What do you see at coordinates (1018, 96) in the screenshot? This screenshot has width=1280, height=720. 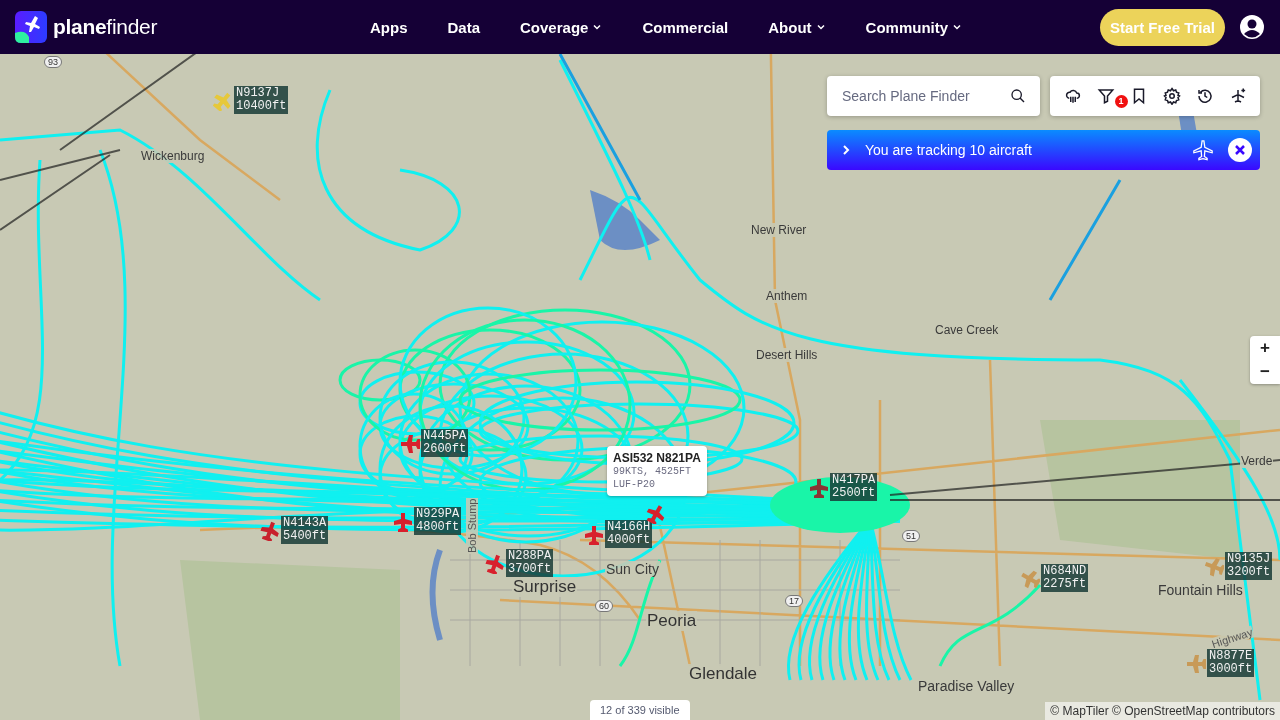 I see `search-icon` at bounding box center [1018, 96].